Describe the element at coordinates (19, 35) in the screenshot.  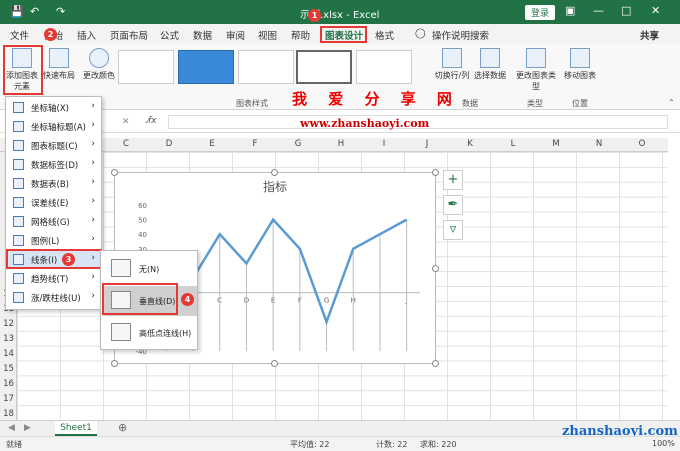
I see `tab-file: 文件` at that location.